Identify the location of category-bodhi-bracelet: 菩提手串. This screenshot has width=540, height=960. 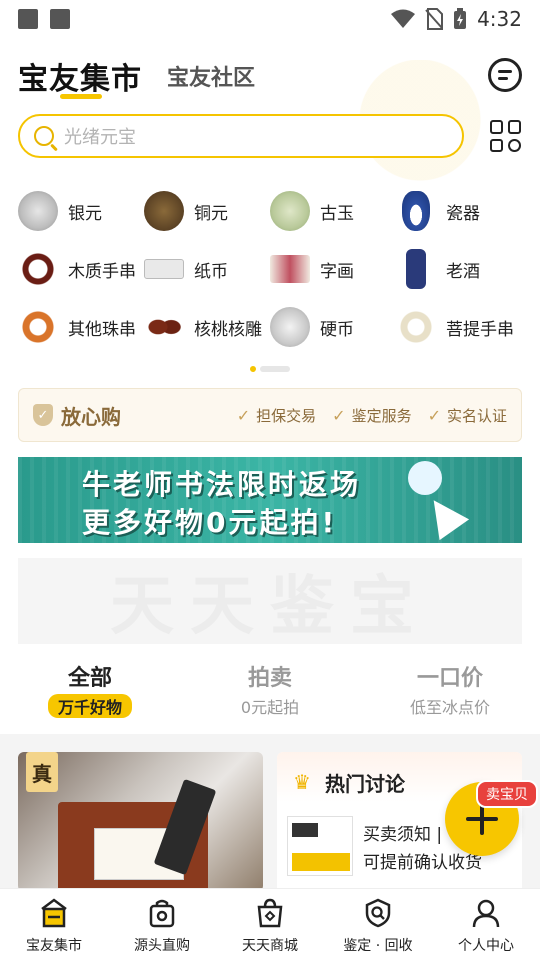
(459, 327).